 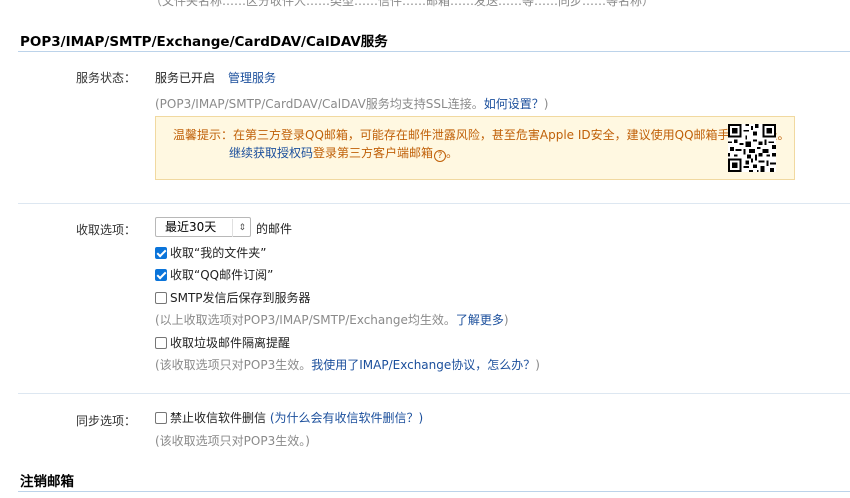 I want to click on scope-note-close: ), so click(x=506, y=320).